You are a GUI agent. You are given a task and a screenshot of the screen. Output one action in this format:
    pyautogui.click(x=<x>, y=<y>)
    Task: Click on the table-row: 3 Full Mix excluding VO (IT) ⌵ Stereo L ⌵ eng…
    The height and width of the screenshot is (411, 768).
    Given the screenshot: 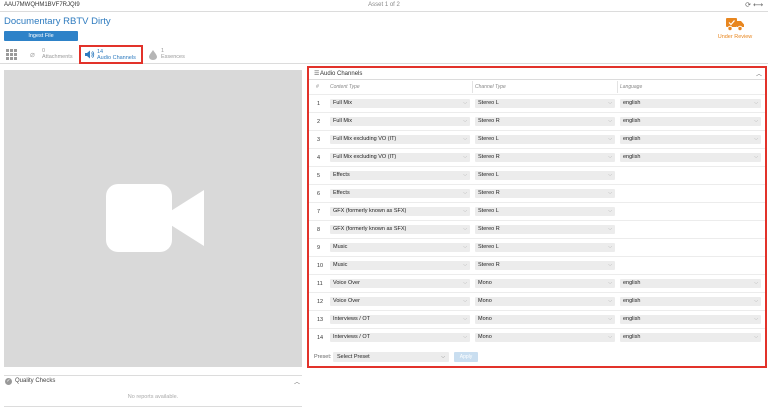 What is the action you would take?
    pyautogui.click(x=537, y=139)
    